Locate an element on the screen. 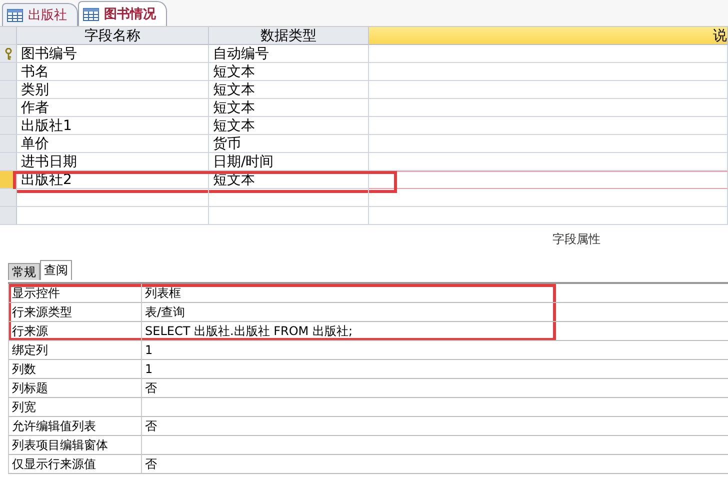  property-label: 列数 is located at coordinates (75, 369).